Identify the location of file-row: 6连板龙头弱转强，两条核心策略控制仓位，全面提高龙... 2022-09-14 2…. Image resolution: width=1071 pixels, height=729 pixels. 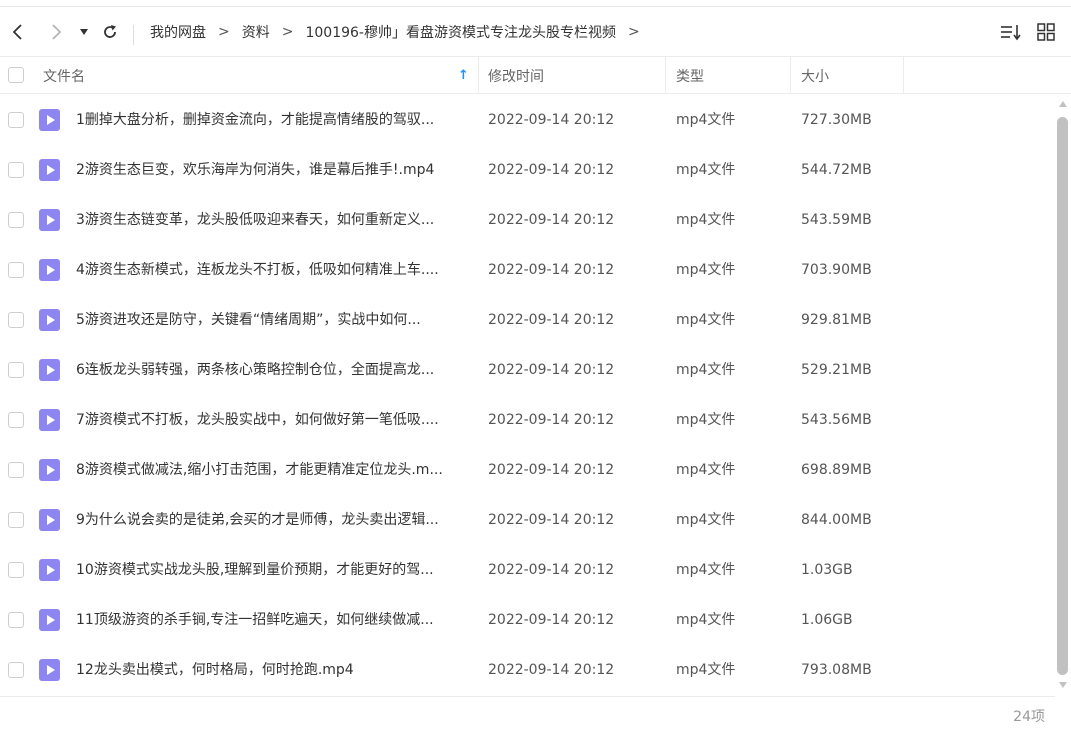
(527, 370).